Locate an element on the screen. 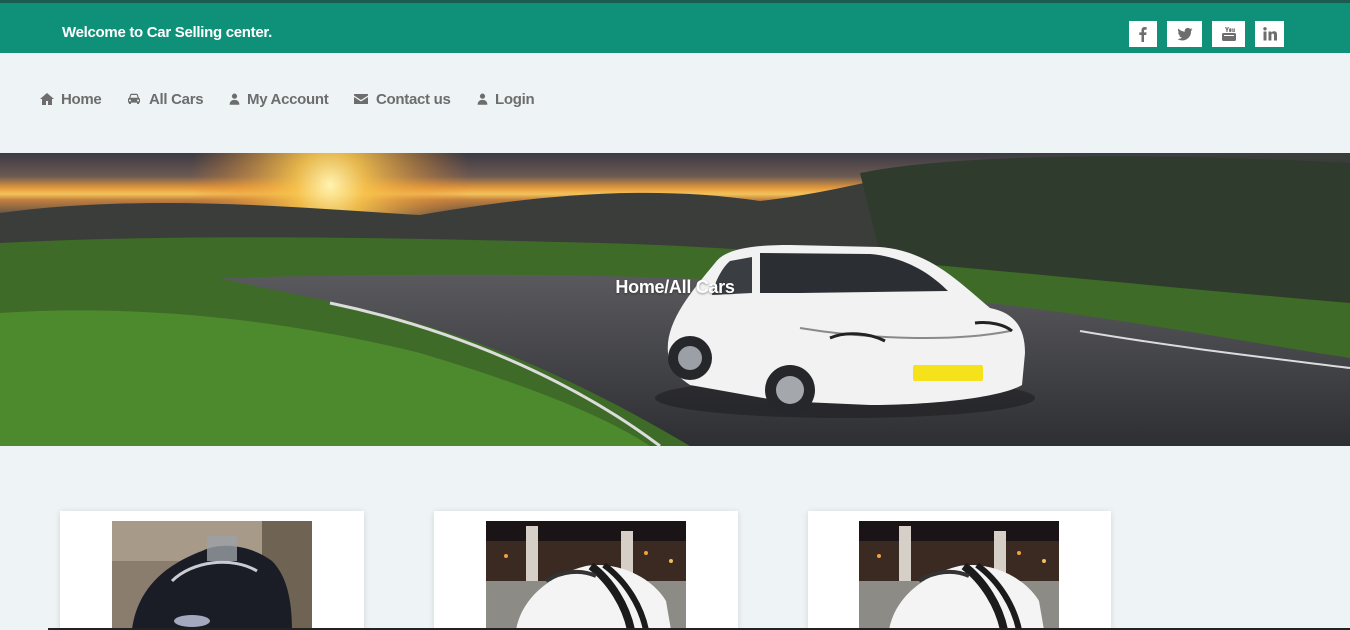  twitter-link is located at coordinates (1184, 34).